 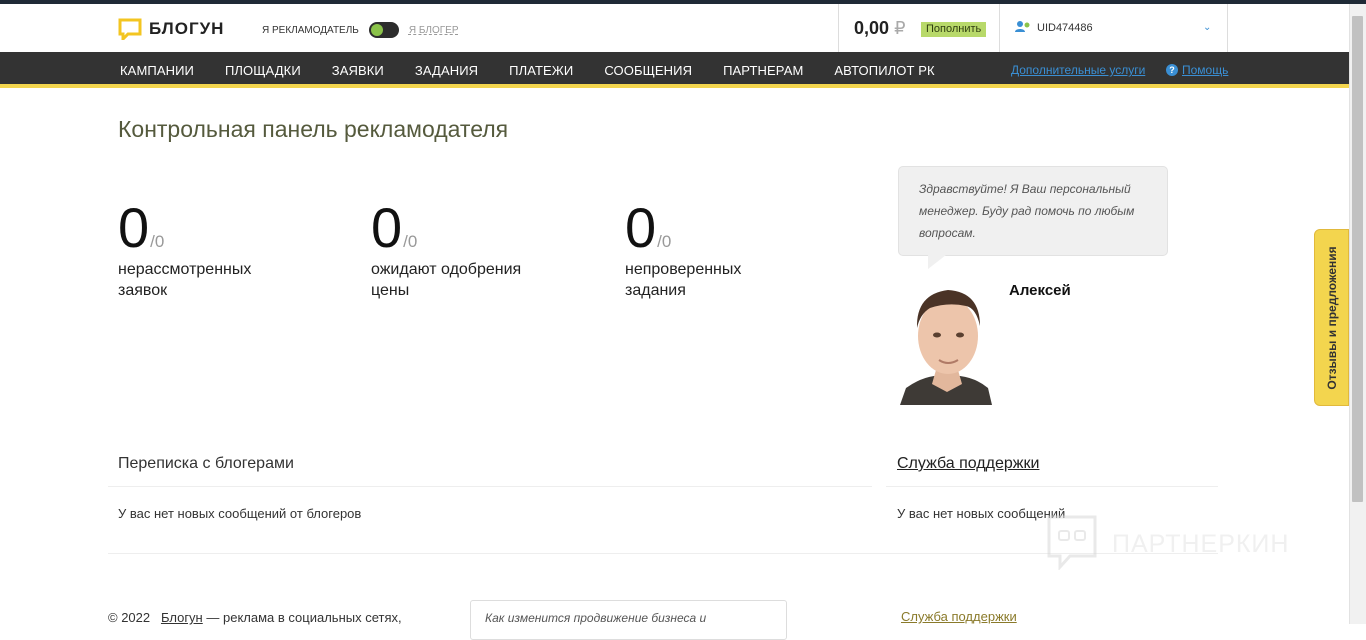 I want to click on feedback-label: Отзывы и предложения, so click(x=1331, y=317).